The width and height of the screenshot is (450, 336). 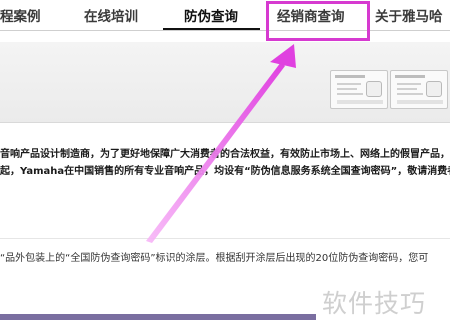 What do you see at coordinates (225, 30) in the screenshot?
I see `nav-divider` at bounding box center [225, 30].